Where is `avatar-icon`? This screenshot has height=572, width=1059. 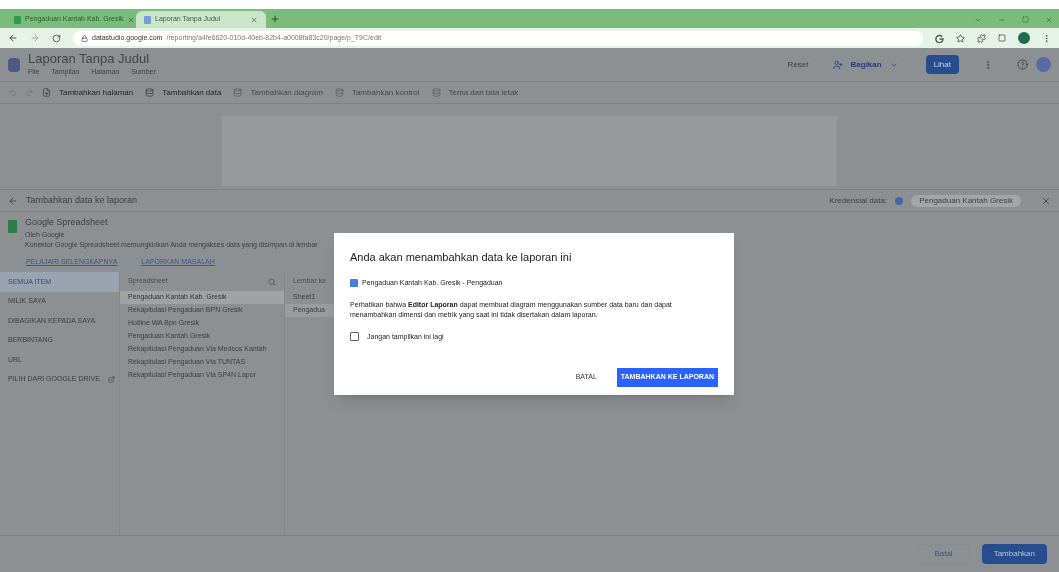
avatar-icon is located at coordinates (1024, 38).